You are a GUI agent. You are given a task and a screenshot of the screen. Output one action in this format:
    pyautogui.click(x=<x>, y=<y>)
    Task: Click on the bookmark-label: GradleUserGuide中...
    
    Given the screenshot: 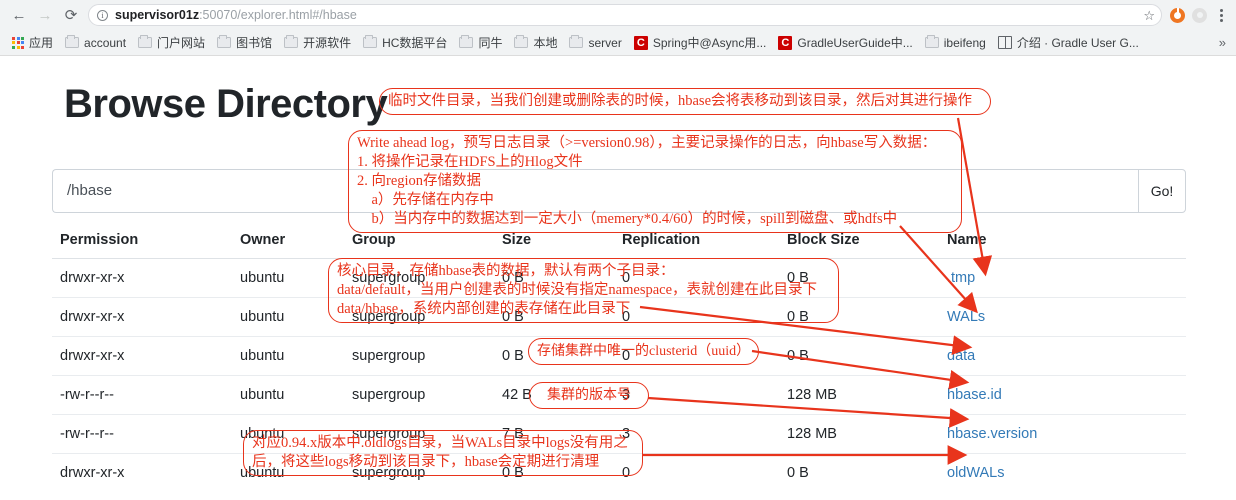 What is the action you would take?
    pyautogui.click(x=855, y=43)
    